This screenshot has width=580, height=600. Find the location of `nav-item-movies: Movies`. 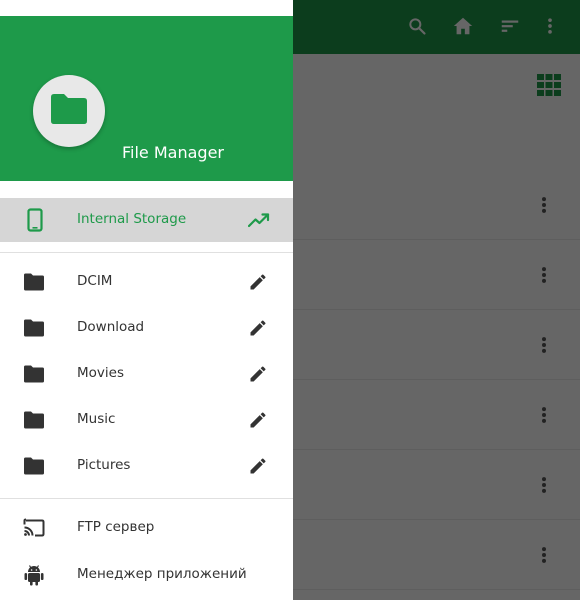

nav-item-movies: Movies is located at coordinates (146, 374).